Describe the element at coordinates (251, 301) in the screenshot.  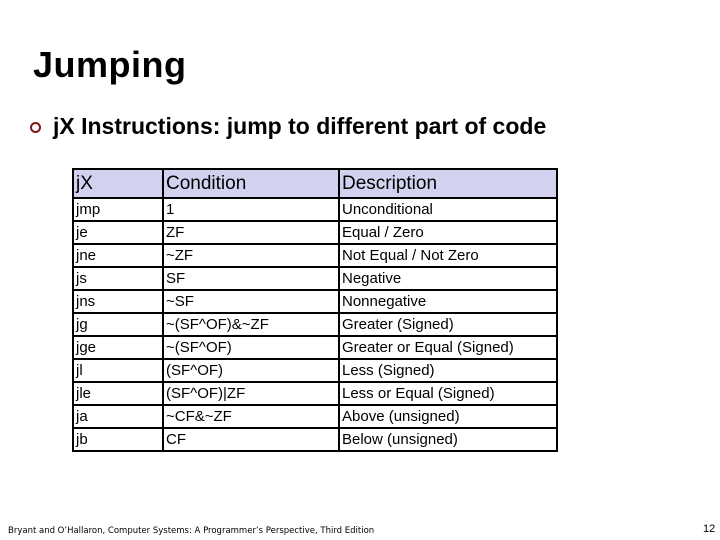
I see `condition-cell: ~SF` at that location.